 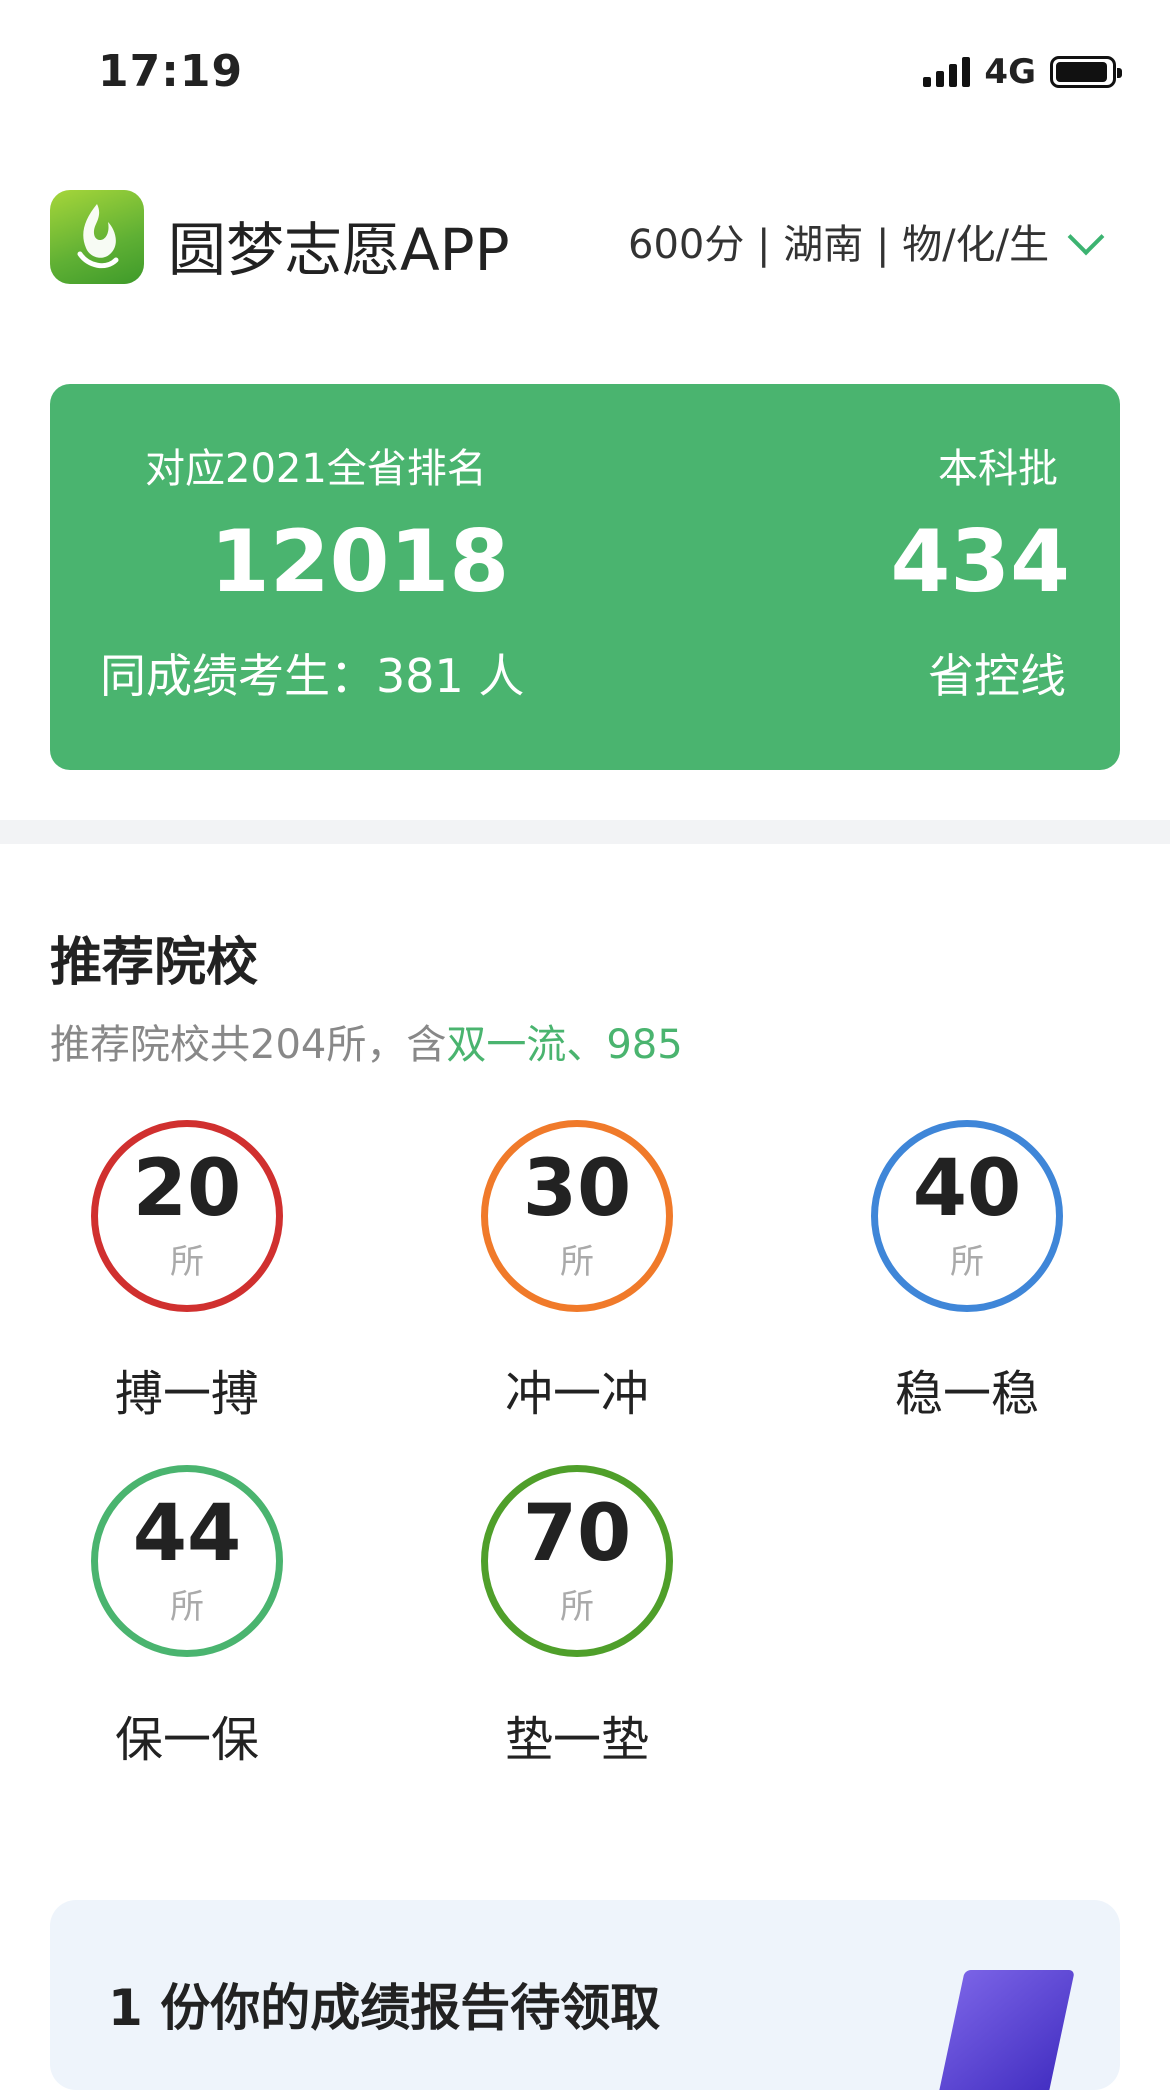 I want to click on status-time: 17:19, so click(x=171, y=71).